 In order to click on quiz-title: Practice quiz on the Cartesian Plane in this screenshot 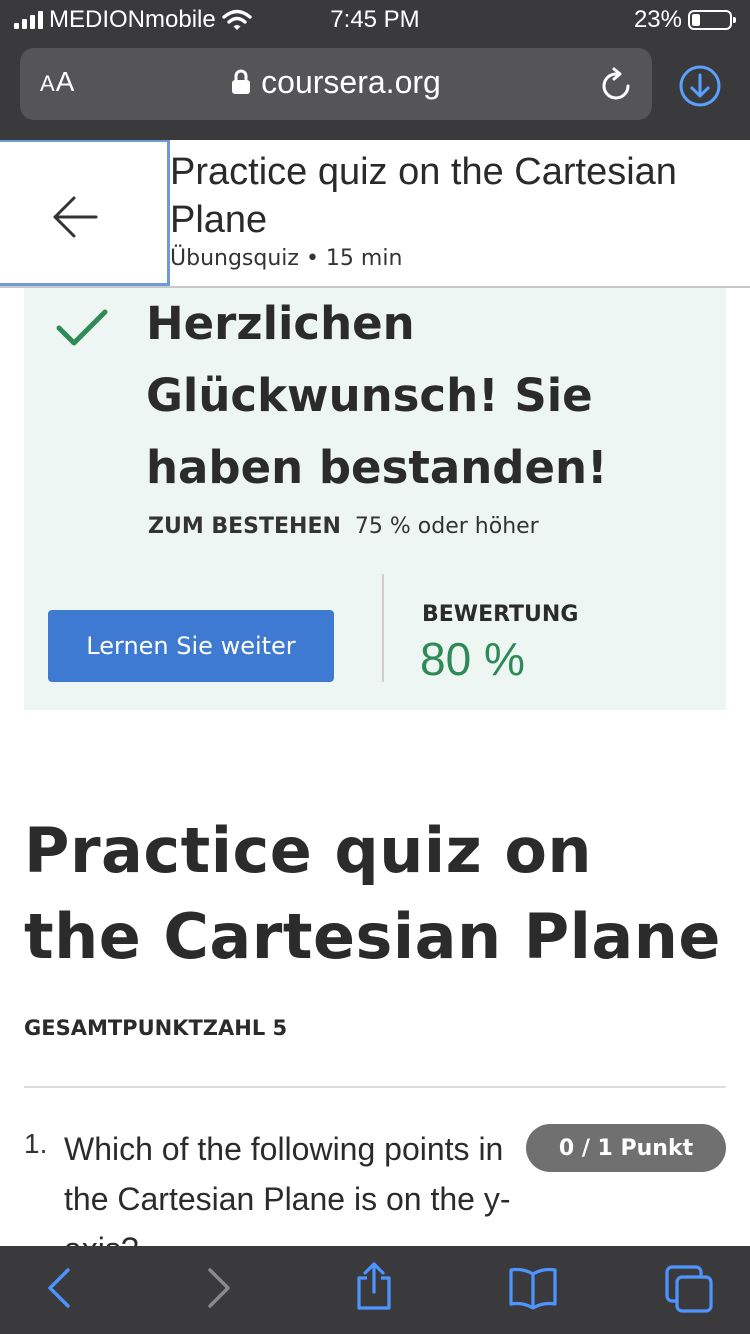, I will do `click(372, 893)`.